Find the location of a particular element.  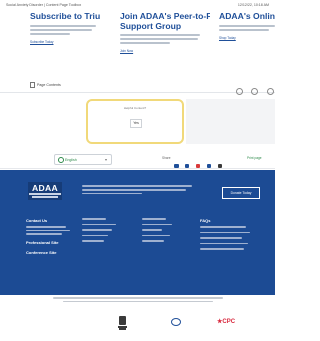

accreditation-icon is located at coordinates (176, 322).